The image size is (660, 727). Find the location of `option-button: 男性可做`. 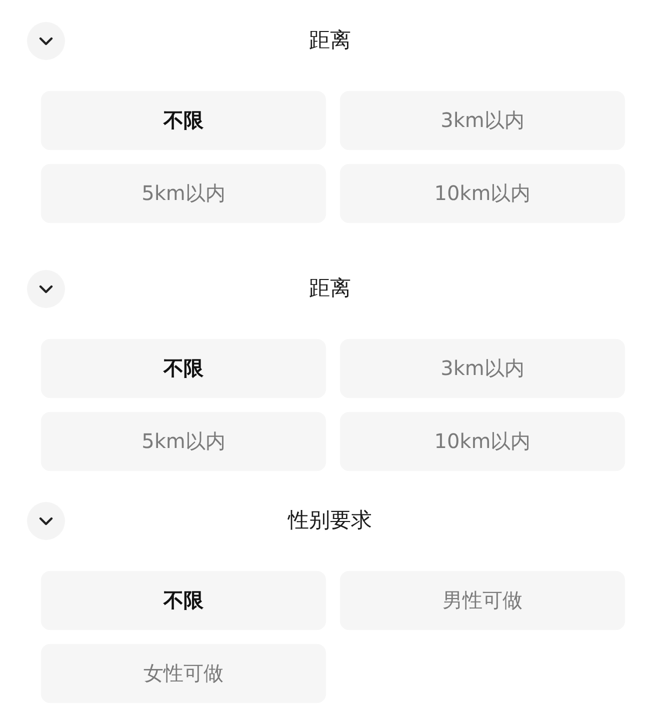

option-button: 男性可做 is located at coordinates (482, 600).